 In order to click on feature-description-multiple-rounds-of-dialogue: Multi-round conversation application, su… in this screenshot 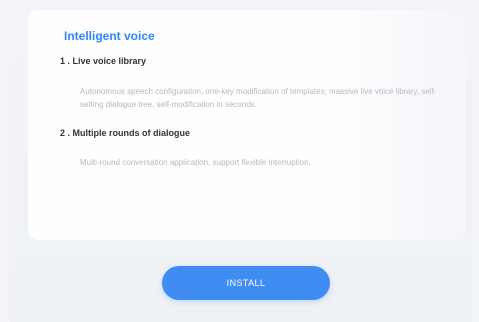, I will do `click(195, 162)`.